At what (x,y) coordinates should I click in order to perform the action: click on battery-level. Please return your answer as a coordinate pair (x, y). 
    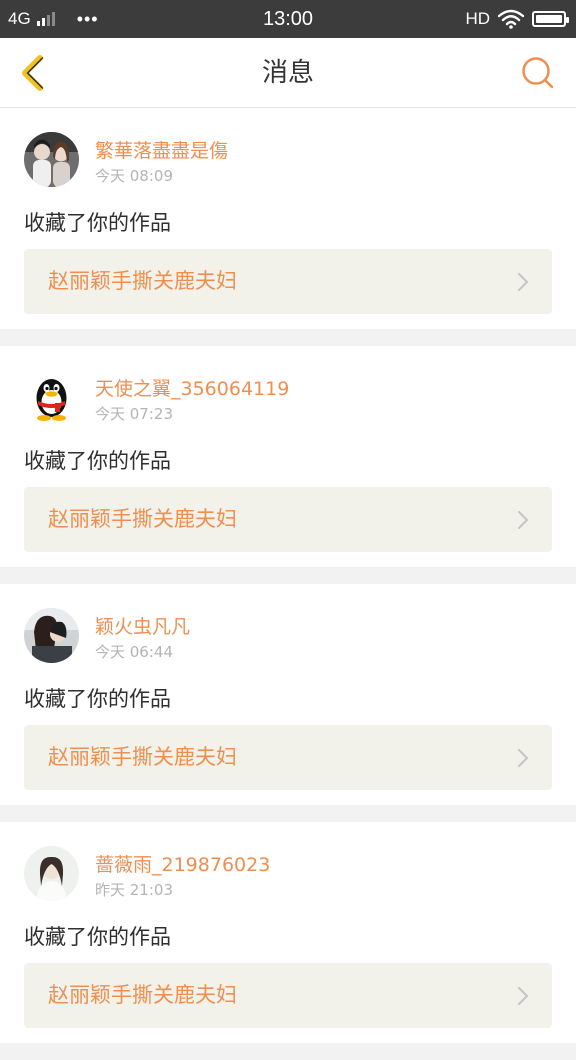
    Looking at the image, I should click on (549, 19).